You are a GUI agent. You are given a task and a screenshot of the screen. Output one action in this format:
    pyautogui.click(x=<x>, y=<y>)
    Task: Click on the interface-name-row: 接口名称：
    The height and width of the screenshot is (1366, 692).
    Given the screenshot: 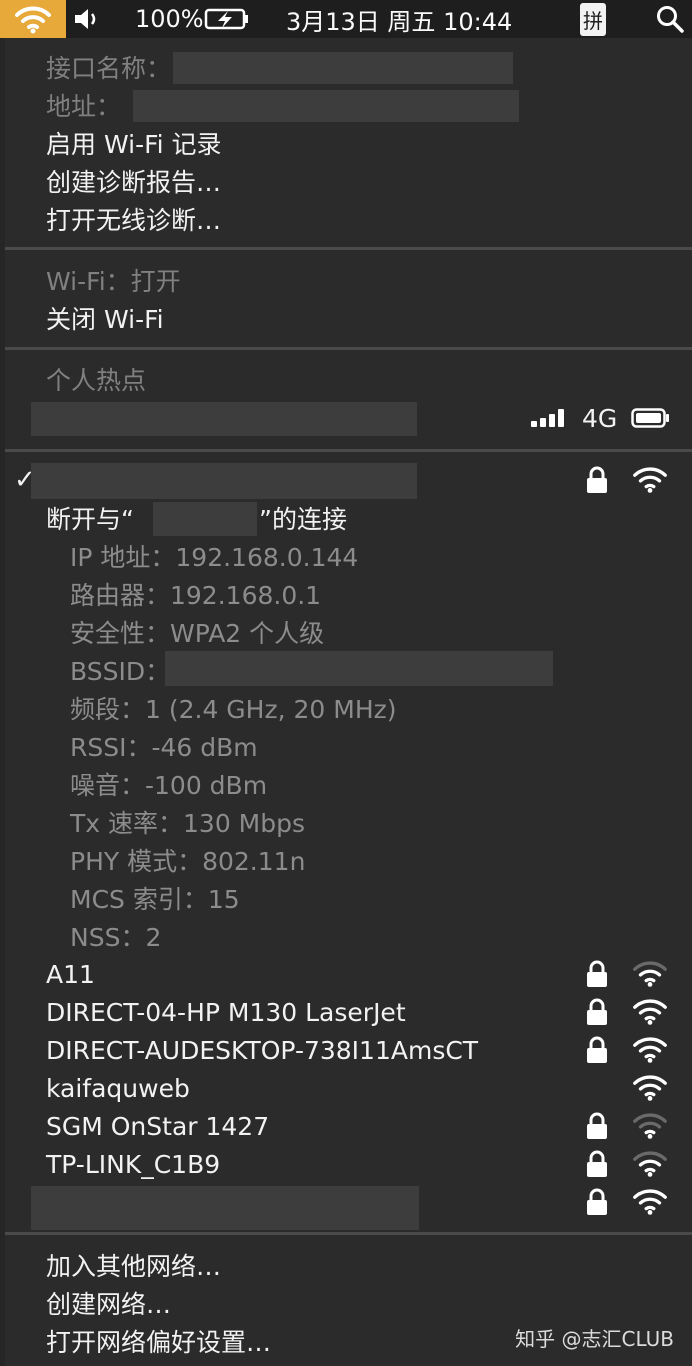 What is the action you would take?
    pyautogui.click(x=348, y=67)
    